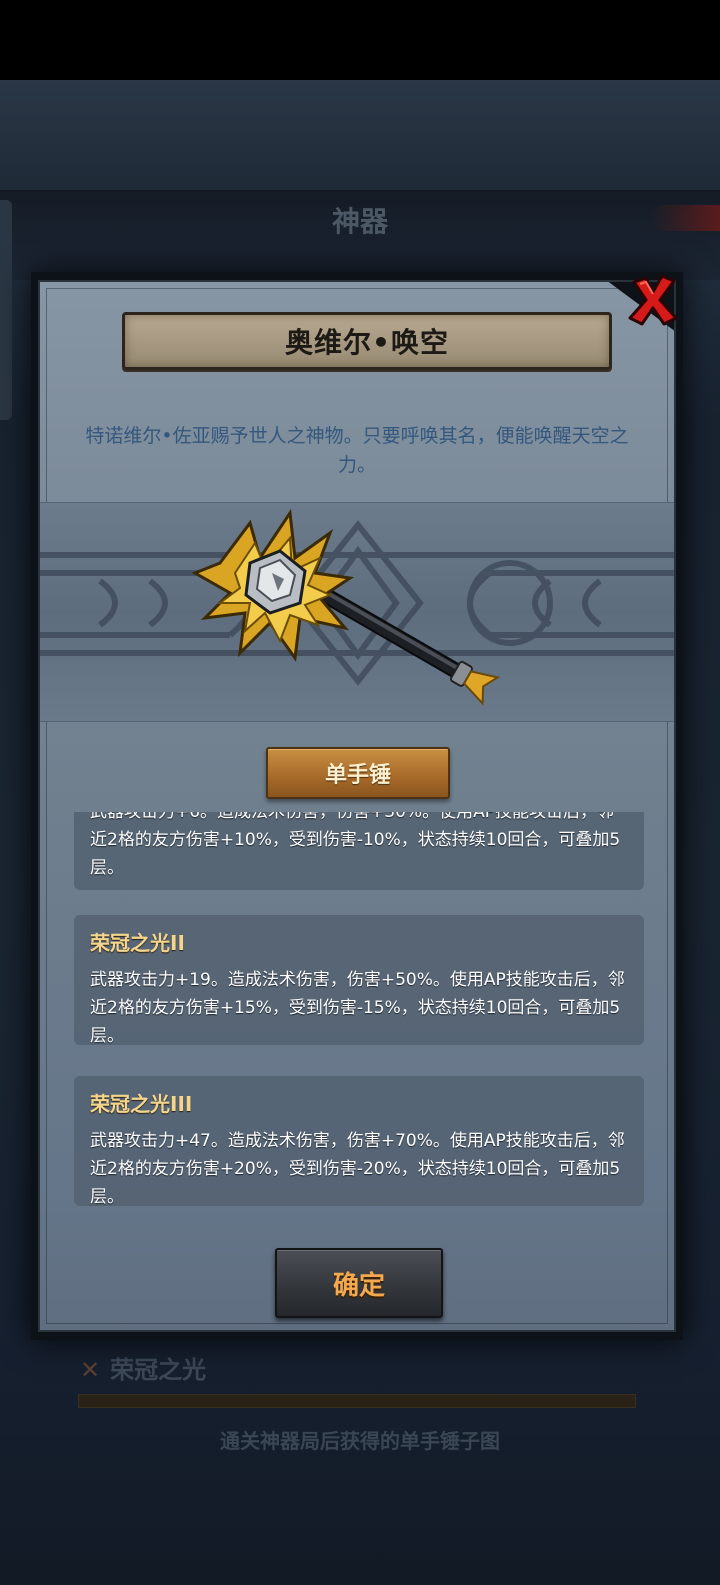 The height and width of the screenshot is (1585, 720). I want to click on background-hint-text: 通关神器局后获得的单手锤子图, so click(360, 1441).